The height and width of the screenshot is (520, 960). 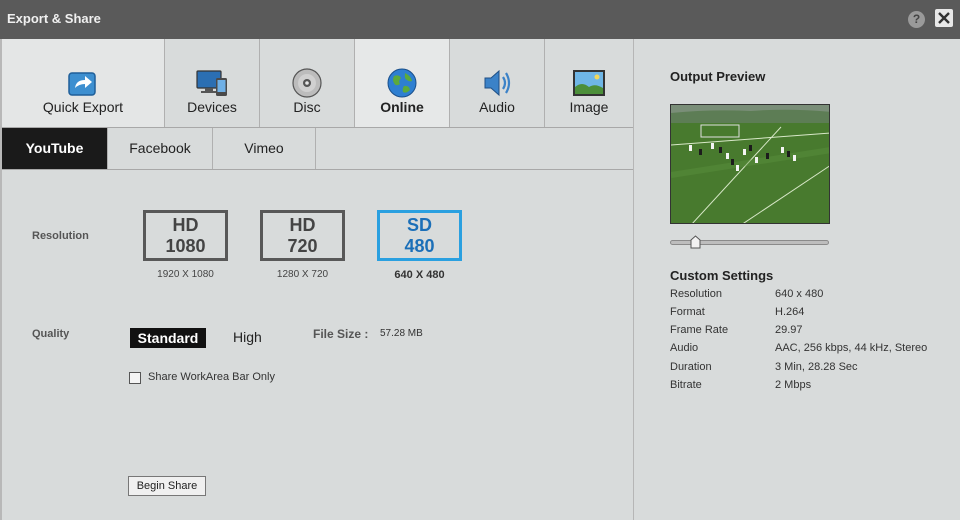 I want to click on help-button: ?, so click(x=916, y=19).